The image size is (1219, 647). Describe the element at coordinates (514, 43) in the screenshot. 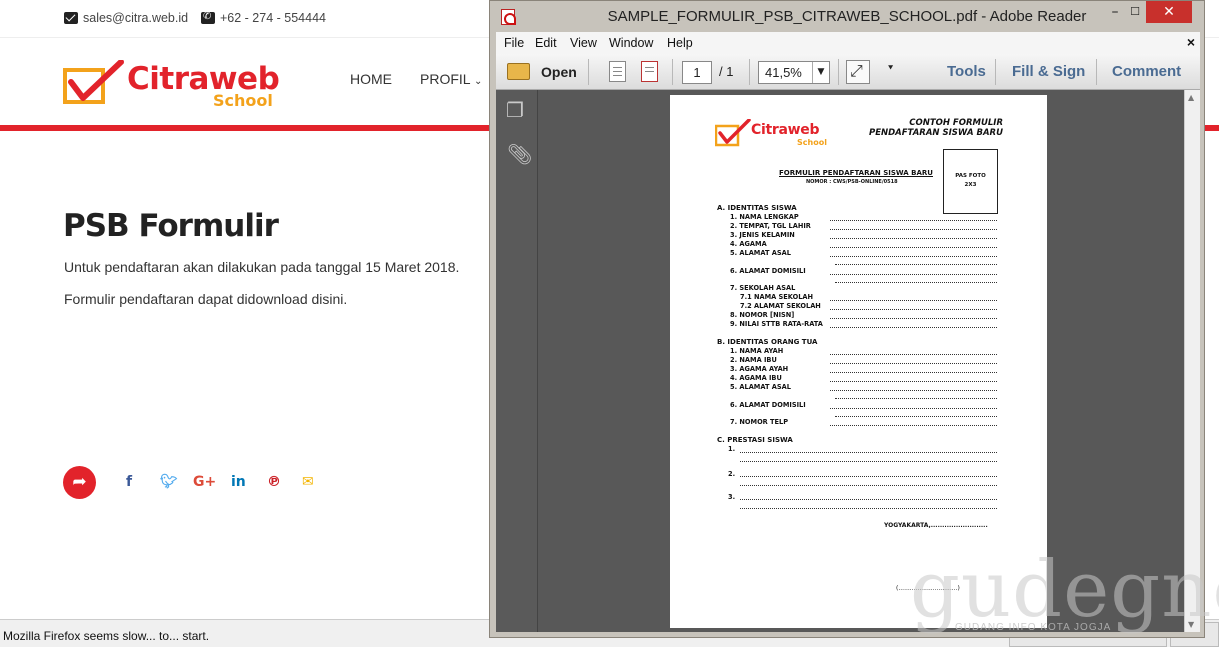

I see `menu-file: File` at that location.